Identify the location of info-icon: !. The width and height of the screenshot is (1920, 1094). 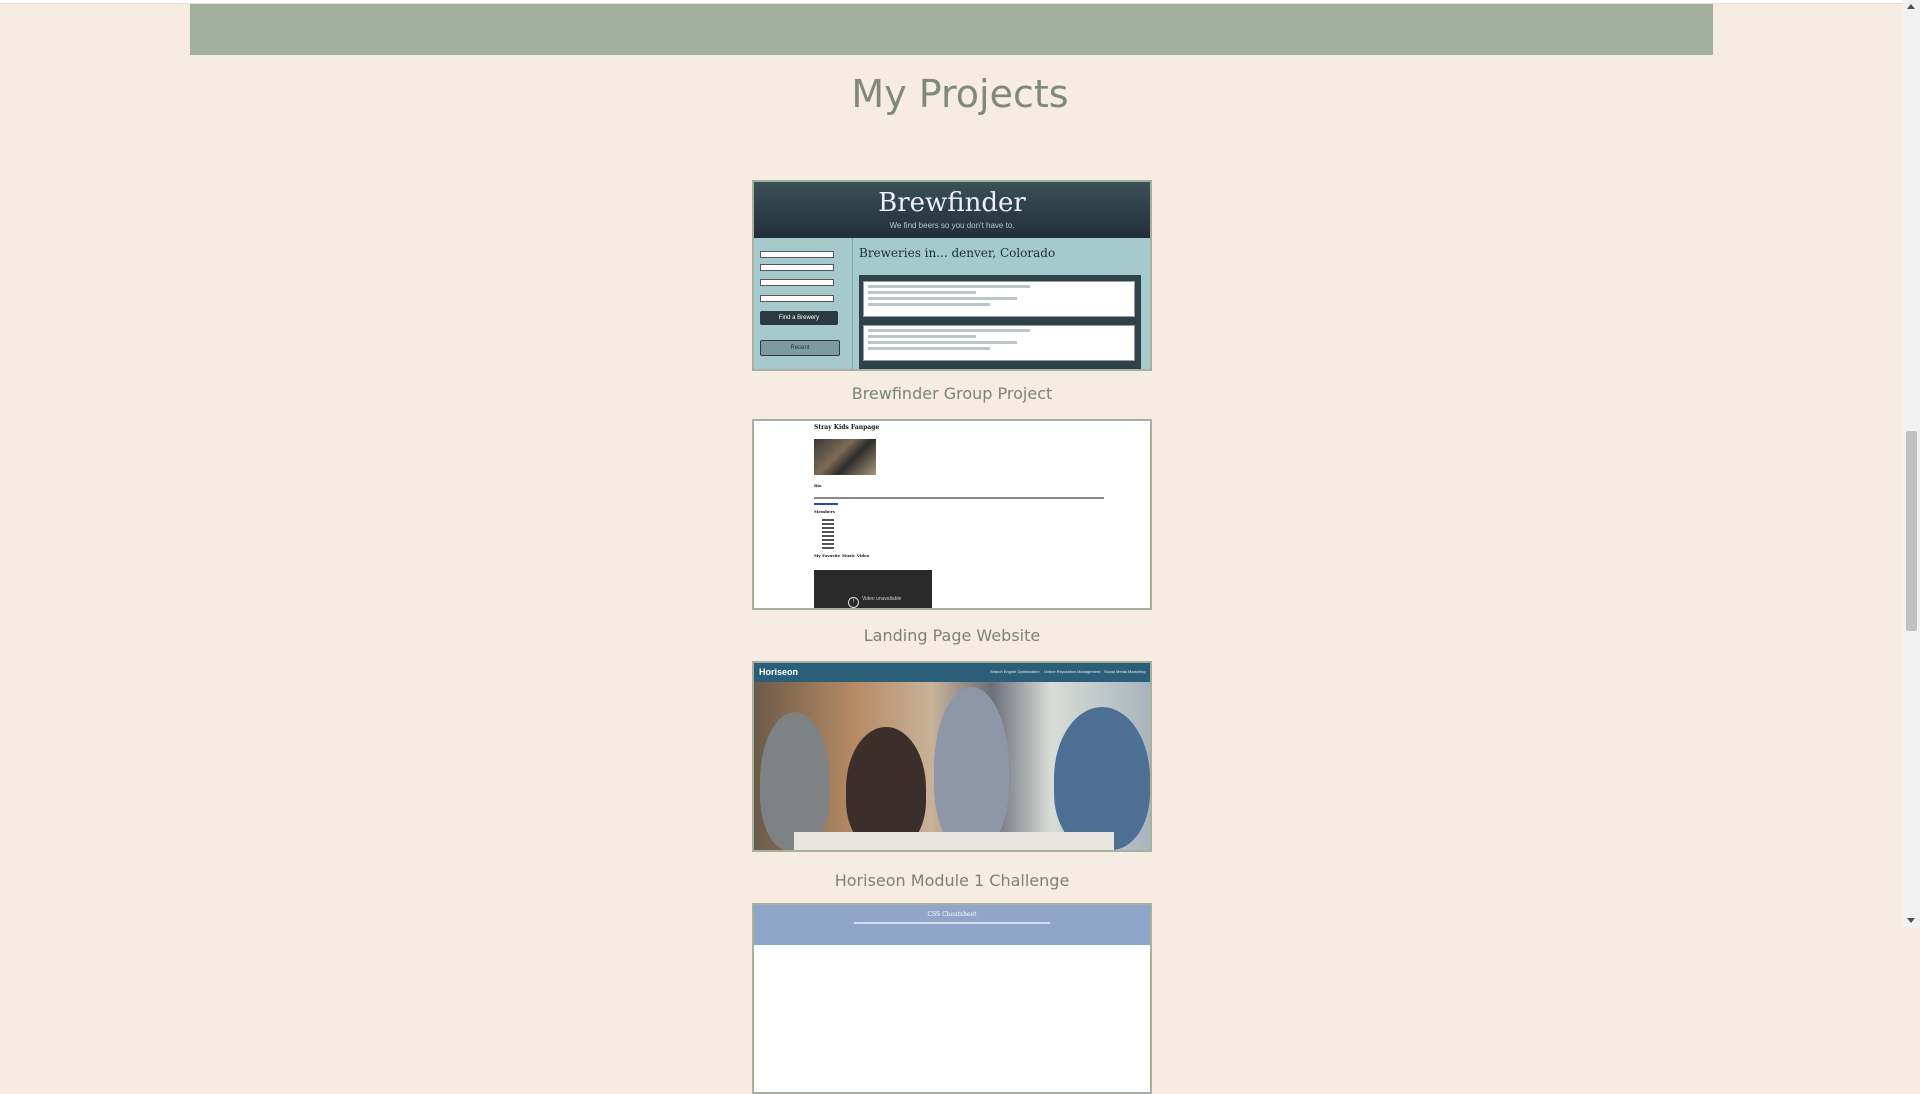
(853, 602).